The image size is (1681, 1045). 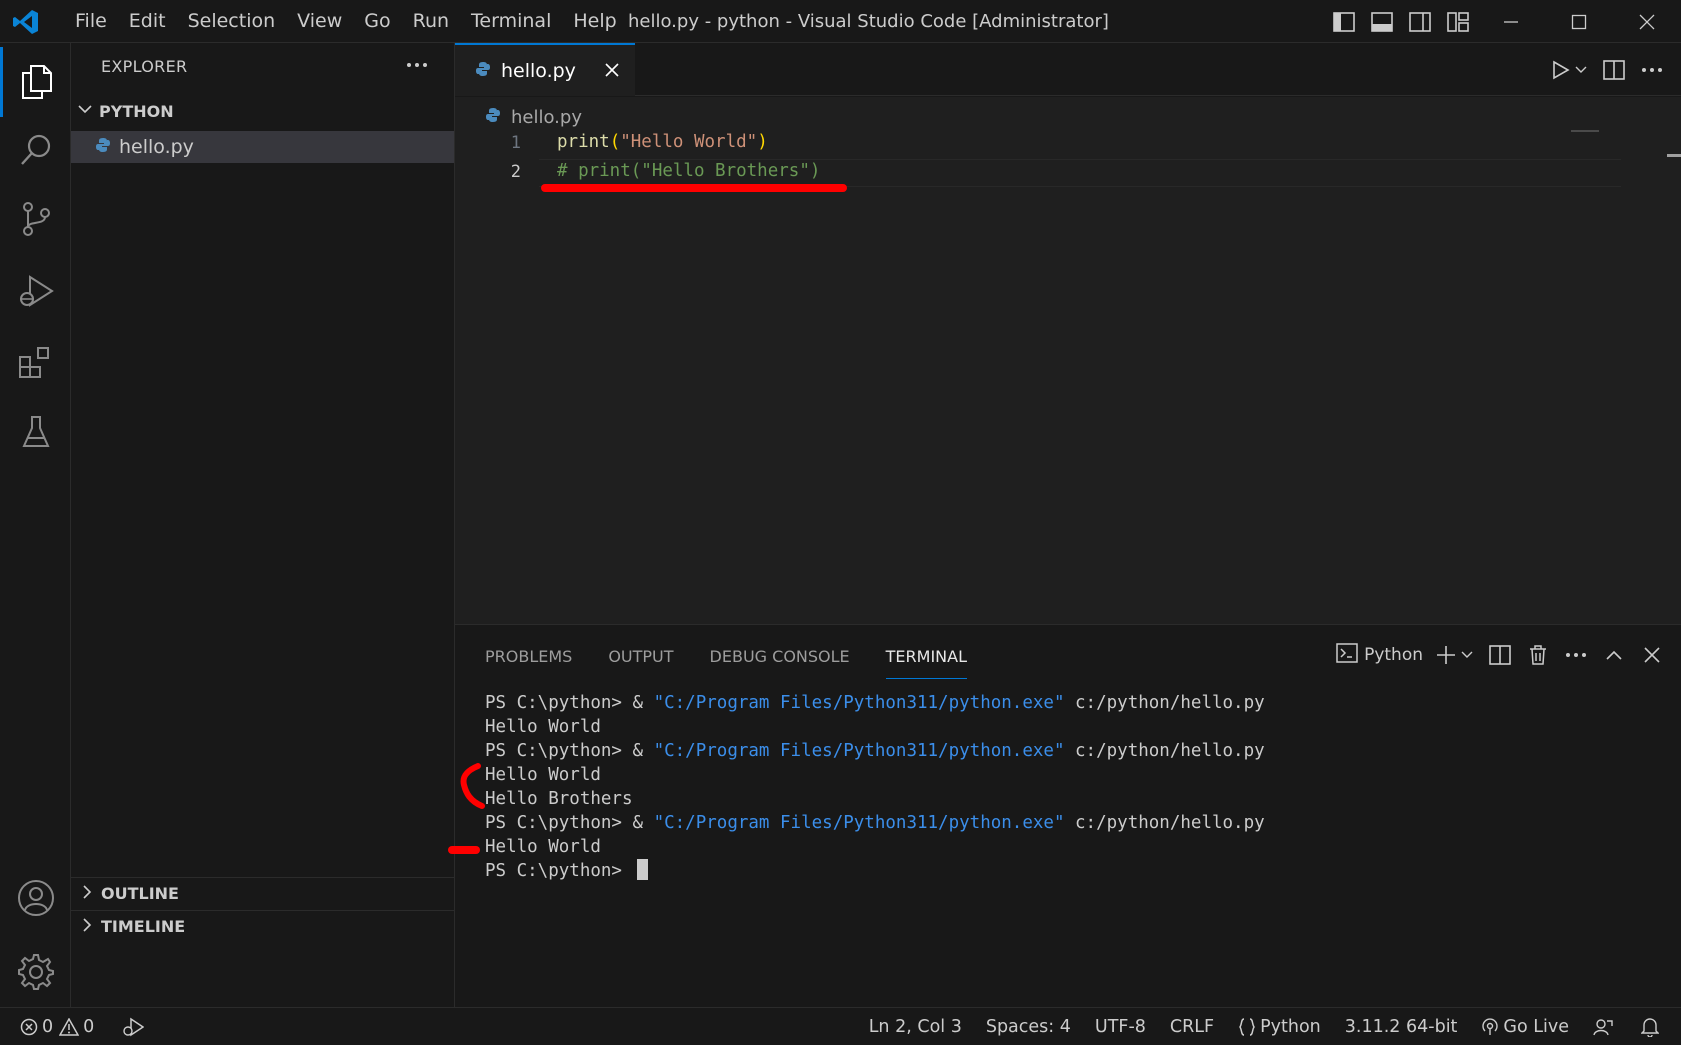 I want to click on split-terminal-icon, so click(x=1500, y=655).